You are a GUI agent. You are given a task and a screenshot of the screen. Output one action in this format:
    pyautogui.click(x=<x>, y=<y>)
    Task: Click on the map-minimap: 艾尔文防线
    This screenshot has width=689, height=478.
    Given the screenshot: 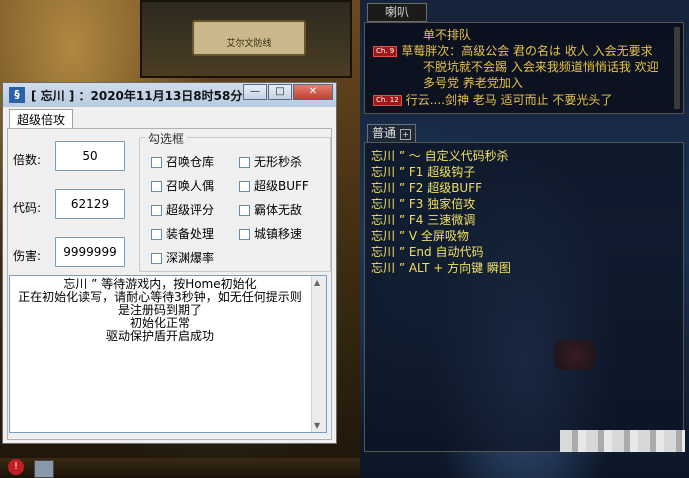 What is the action you would take?
    pyautogui.click(x=246, y=39)
    